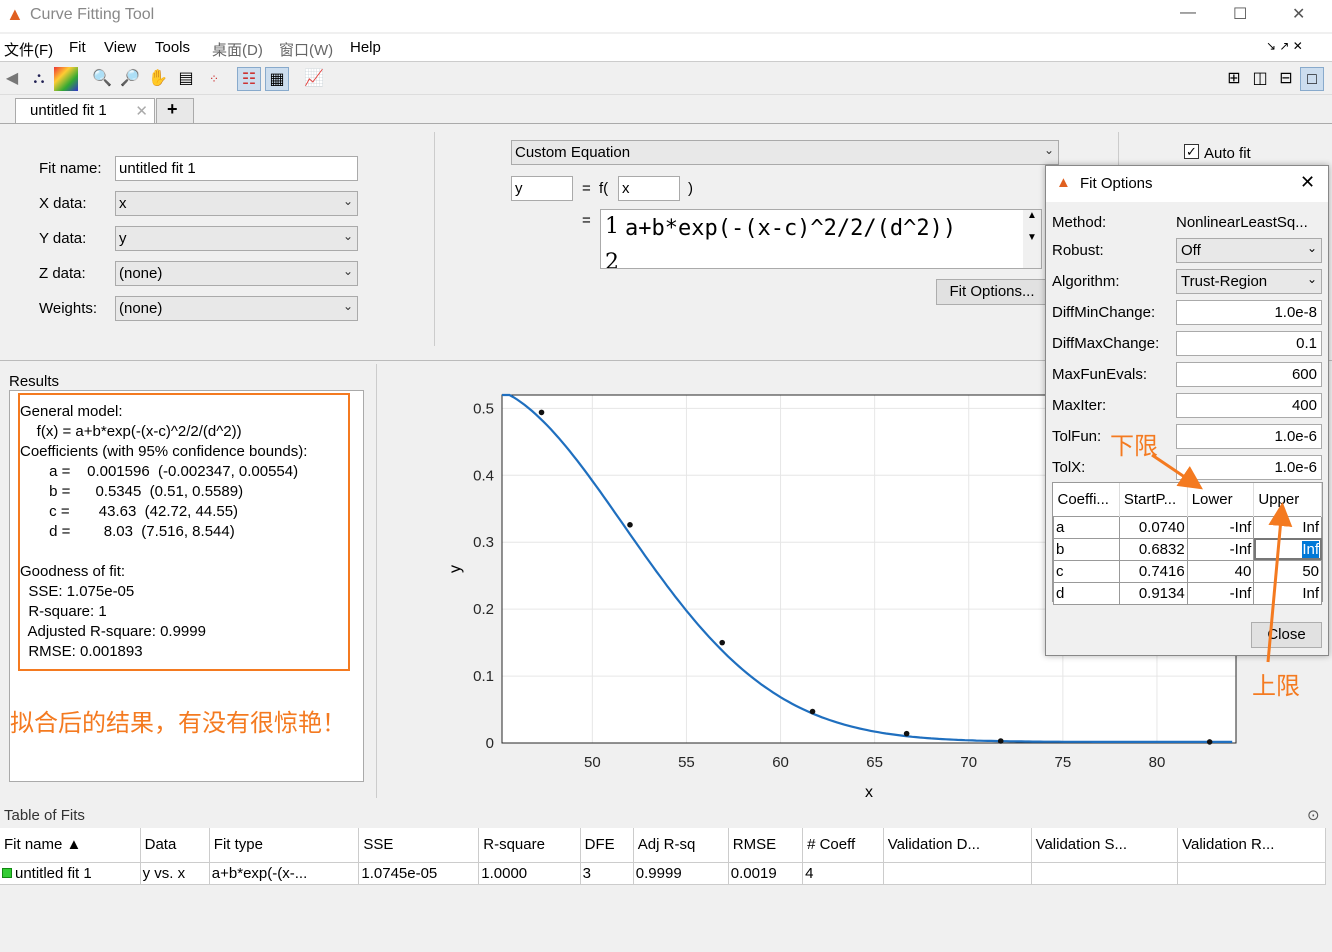 This screenshot has width=1332, height=952. What do you see at coordinates (542, 188) in the screenshot?
I see `y-variable-input: y` at bounding box center [542, 188].